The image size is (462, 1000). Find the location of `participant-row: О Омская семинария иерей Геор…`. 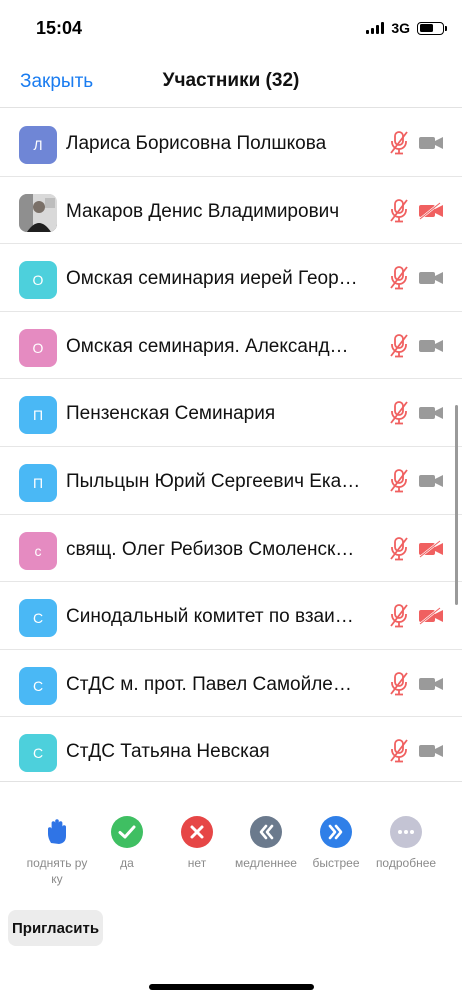

participant-row: О Омская семинария иерей Геор… is located at coordinates (231, 278).